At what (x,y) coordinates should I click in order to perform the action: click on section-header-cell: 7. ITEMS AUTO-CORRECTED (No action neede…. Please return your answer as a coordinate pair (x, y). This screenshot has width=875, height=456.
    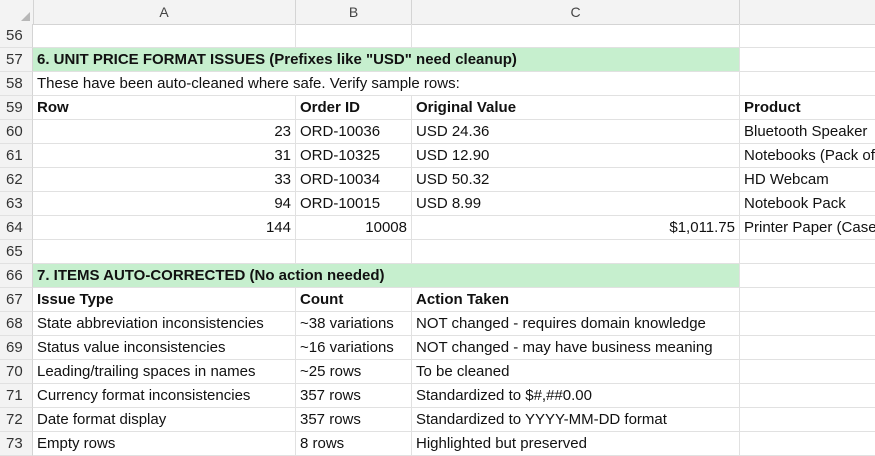
    Looking at the image, I should click on (386, 276).